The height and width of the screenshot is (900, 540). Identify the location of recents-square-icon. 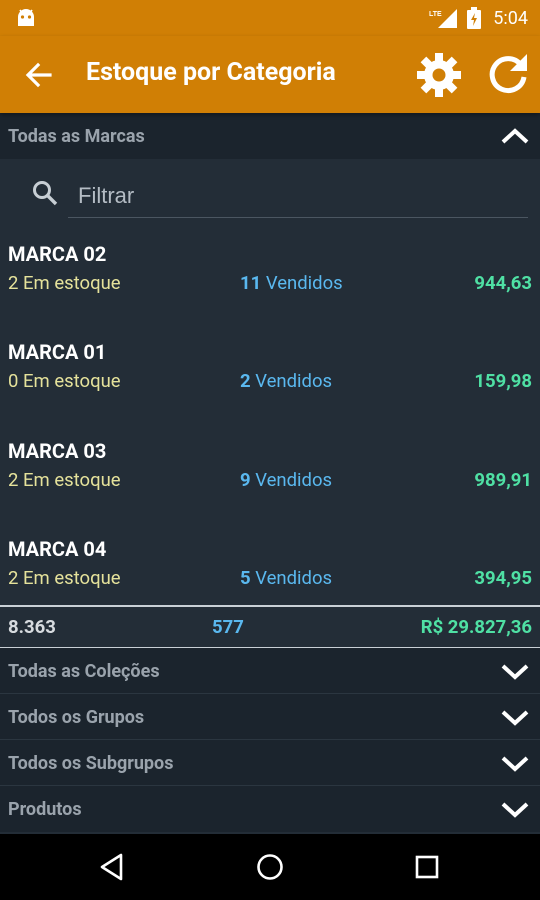
(427, 867).